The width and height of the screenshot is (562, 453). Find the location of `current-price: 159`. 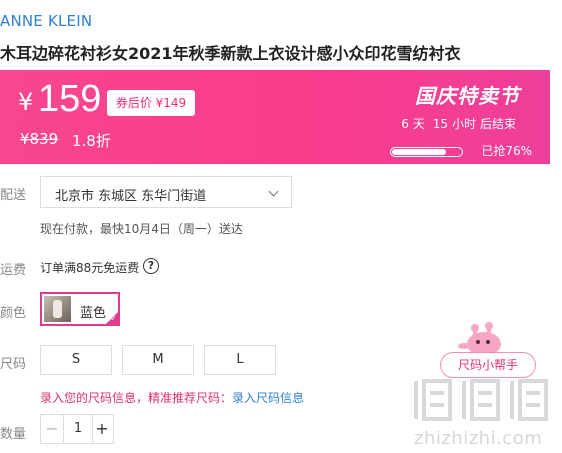

current-price: 159 is located at coordinates (70, 99).